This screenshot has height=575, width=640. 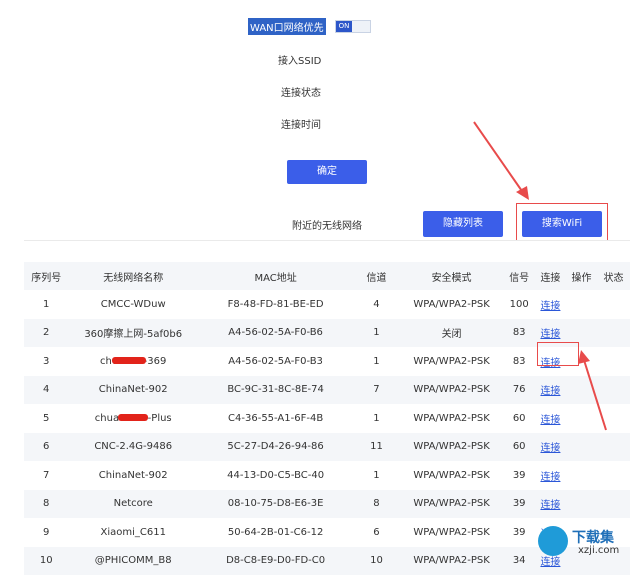 I want to click on arrow-line-to-connect, so click(x=595, y=395).